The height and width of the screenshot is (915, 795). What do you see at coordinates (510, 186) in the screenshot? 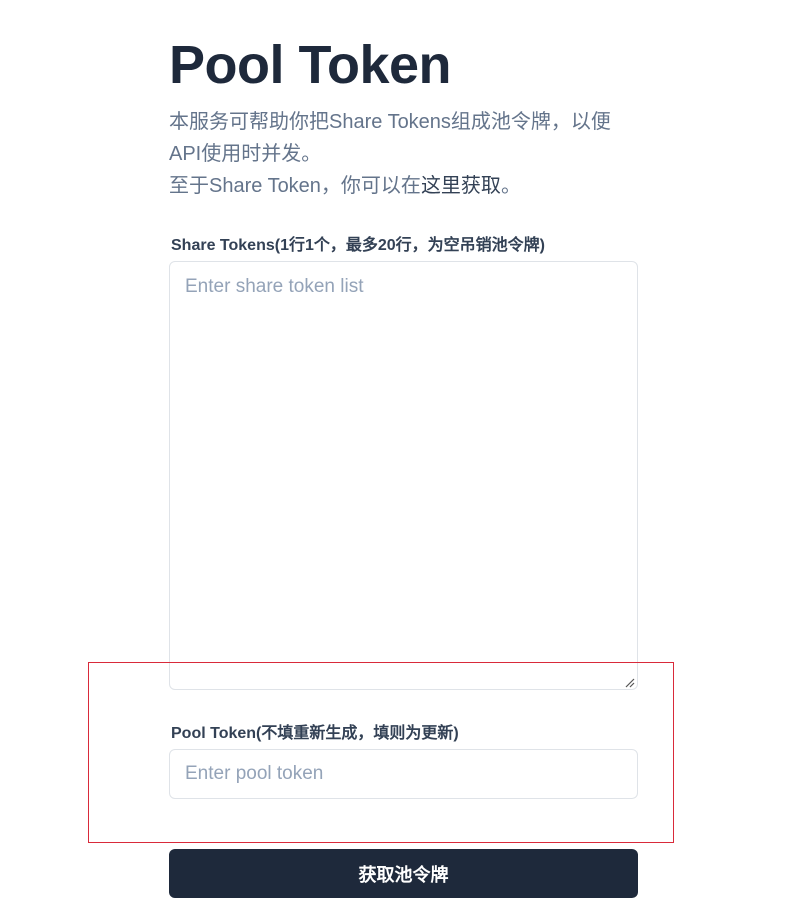
I see `description-suffix: 。` at bounding box center [510, 186].